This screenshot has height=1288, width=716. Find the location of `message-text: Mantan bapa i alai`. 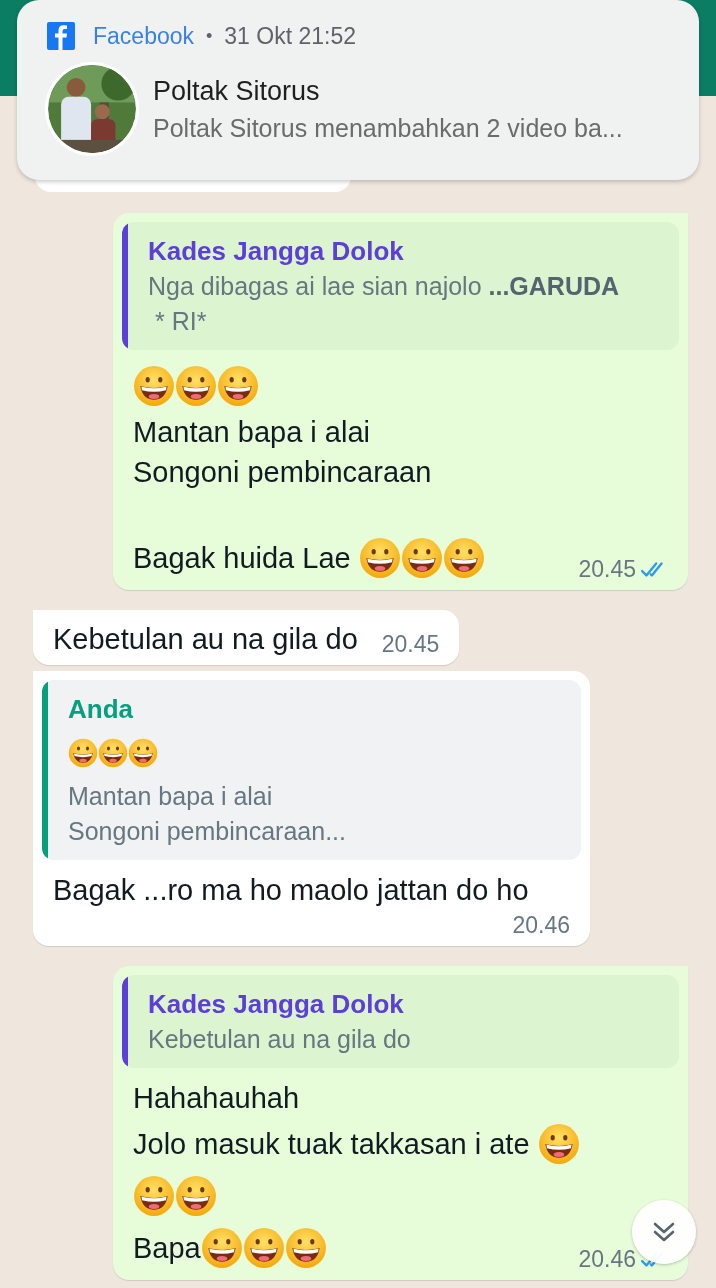

message-text: Mantan bapa i alai is located at coordinates (252, 432).